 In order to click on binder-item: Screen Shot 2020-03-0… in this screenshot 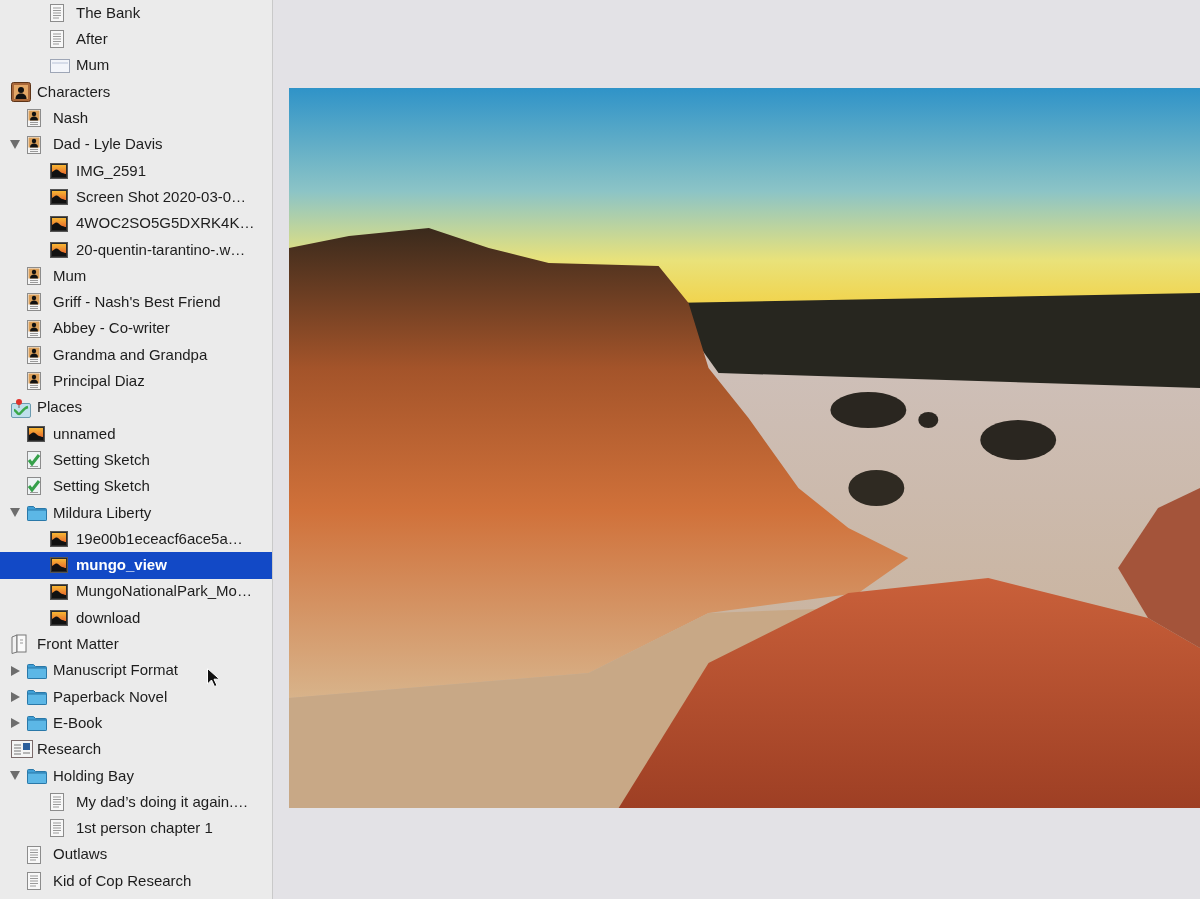, I will do `click(136, 197)`.